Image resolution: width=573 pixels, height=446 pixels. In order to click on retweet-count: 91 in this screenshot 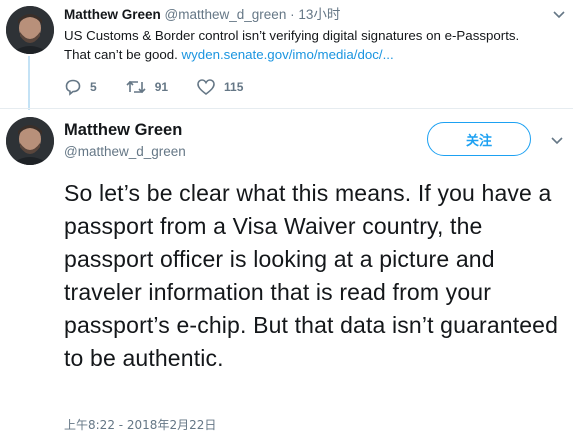, I will do `click(161, 87)`.